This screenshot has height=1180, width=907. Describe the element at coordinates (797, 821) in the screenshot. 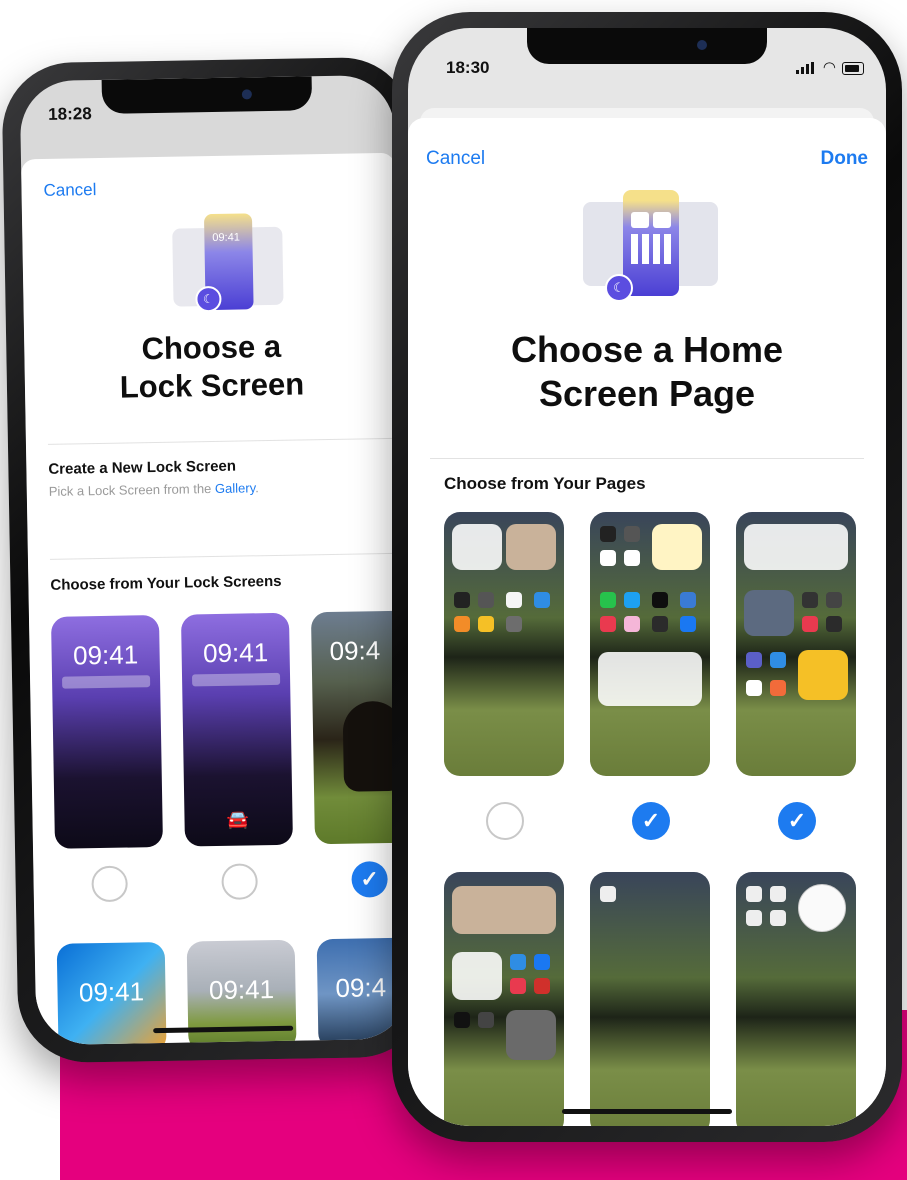

I see `home-page-check-3: ✓` at that location.